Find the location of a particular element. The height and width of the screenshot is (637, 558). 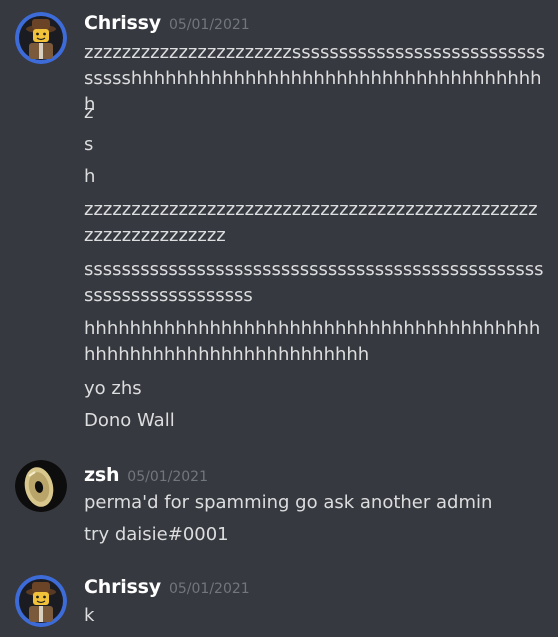

message-text: s is located at coordinates (89, 144).